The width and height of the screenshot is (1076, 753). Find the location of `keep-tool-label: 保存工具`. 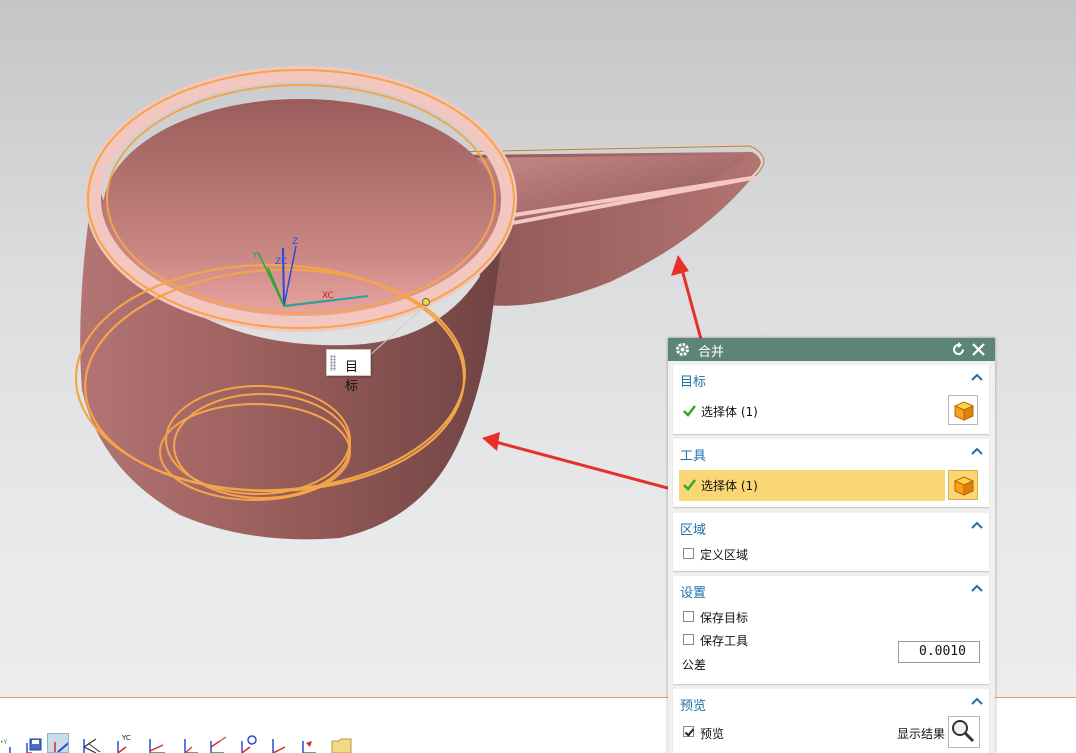

keep-tool-label: 保存工具 is located at coordinates (724, 641).